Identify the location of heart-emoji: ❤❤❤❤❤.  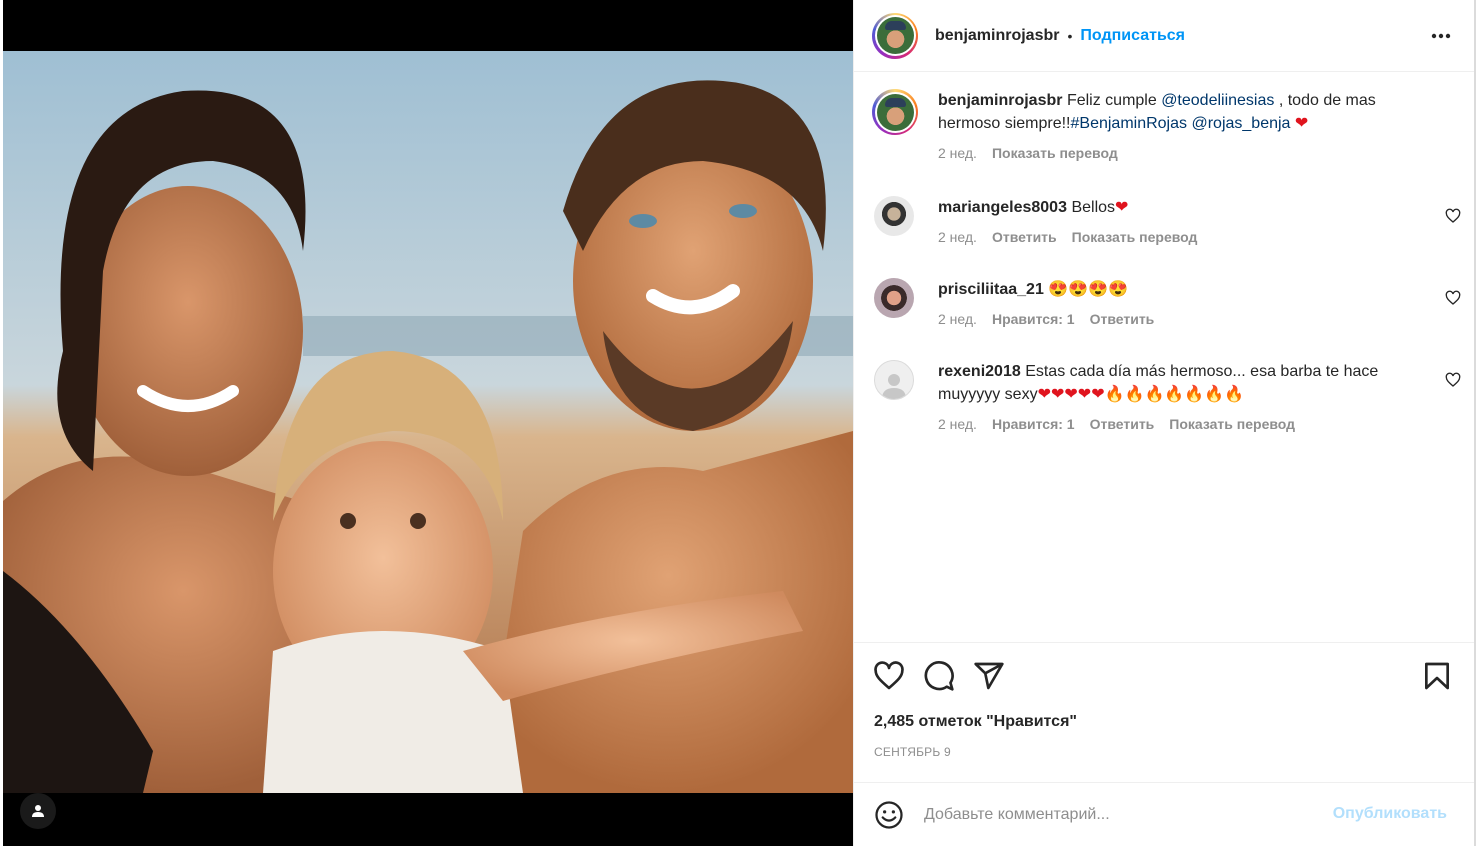
(1071, 394).